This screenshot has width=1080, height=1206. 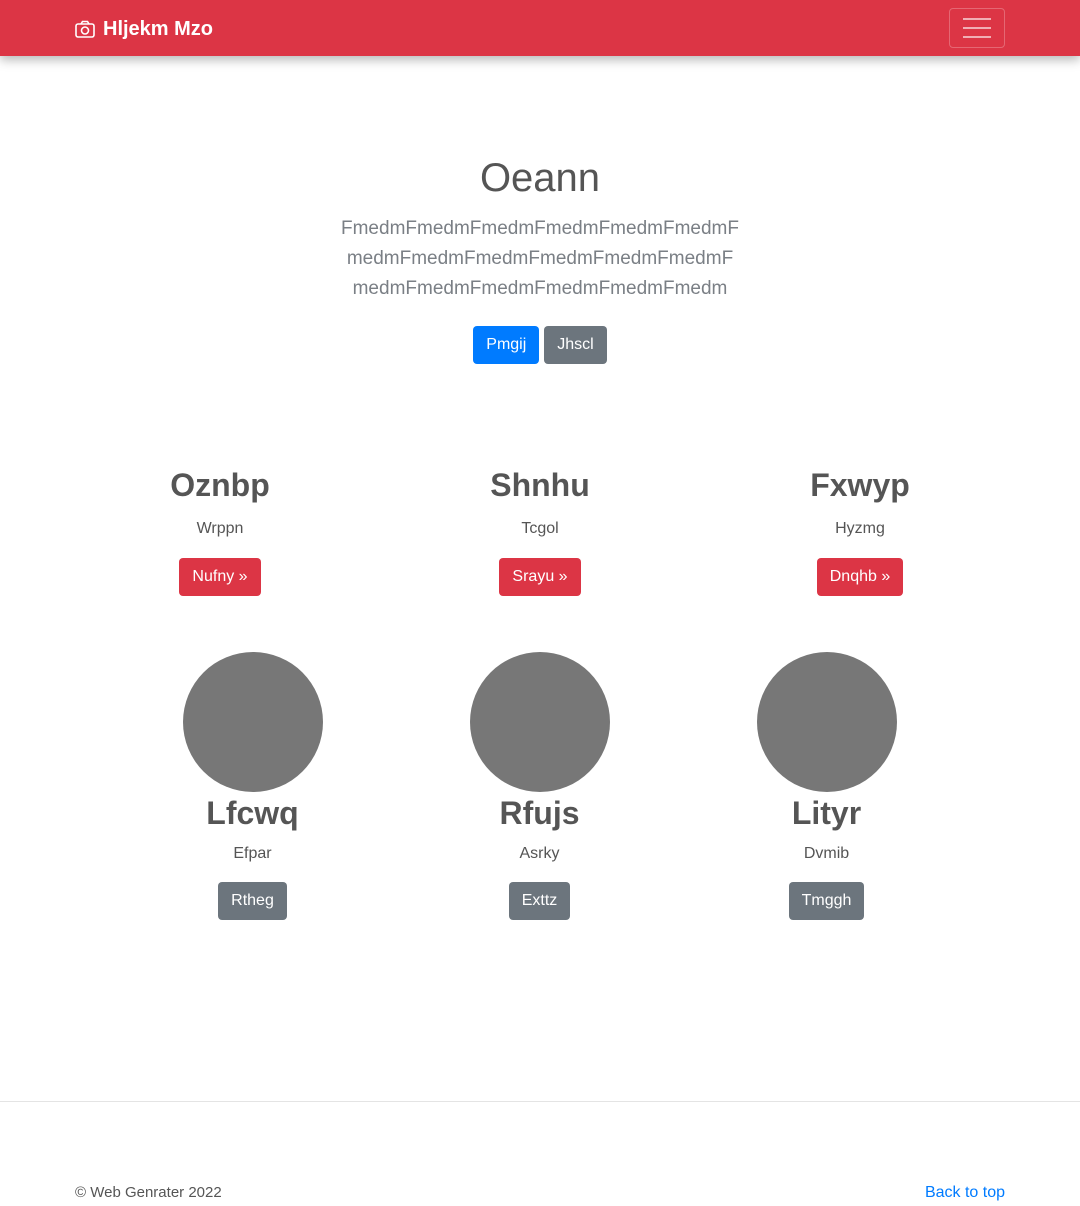 I want to click on profile-column: Lityr Dvmib Tmggh, so click(x=826, y=786).